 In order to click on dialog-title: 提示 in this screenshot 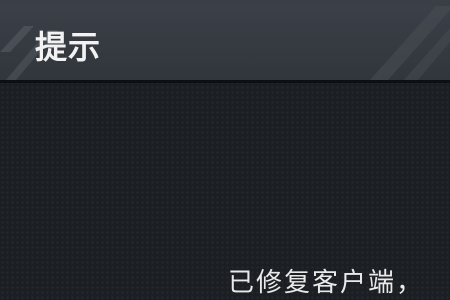, I will do `click(68, 47)`.